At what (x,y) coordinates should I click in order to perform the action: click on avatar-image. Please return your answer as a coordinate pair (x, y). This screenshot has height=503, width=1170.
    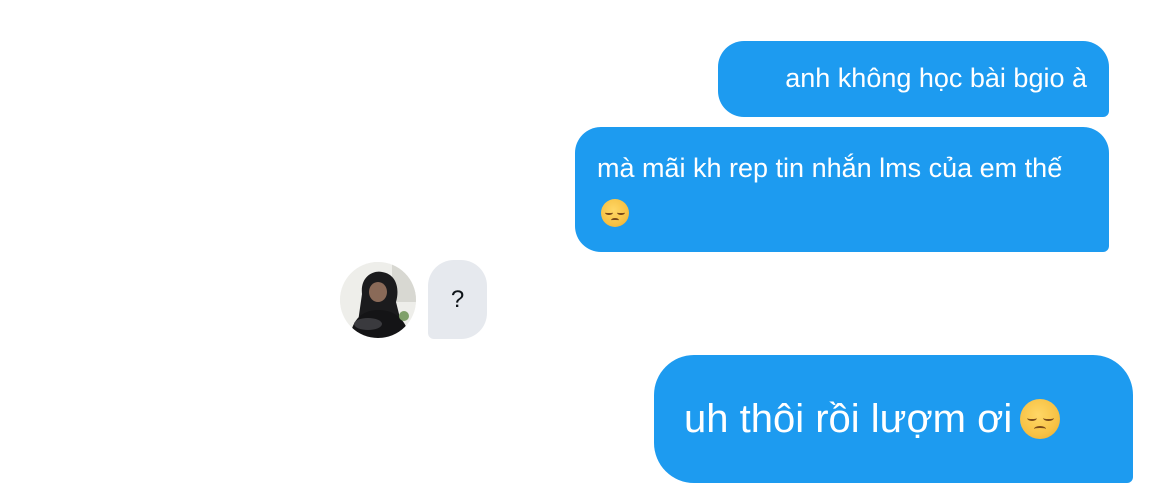
    Looking at the image, I should click on (378, 300).